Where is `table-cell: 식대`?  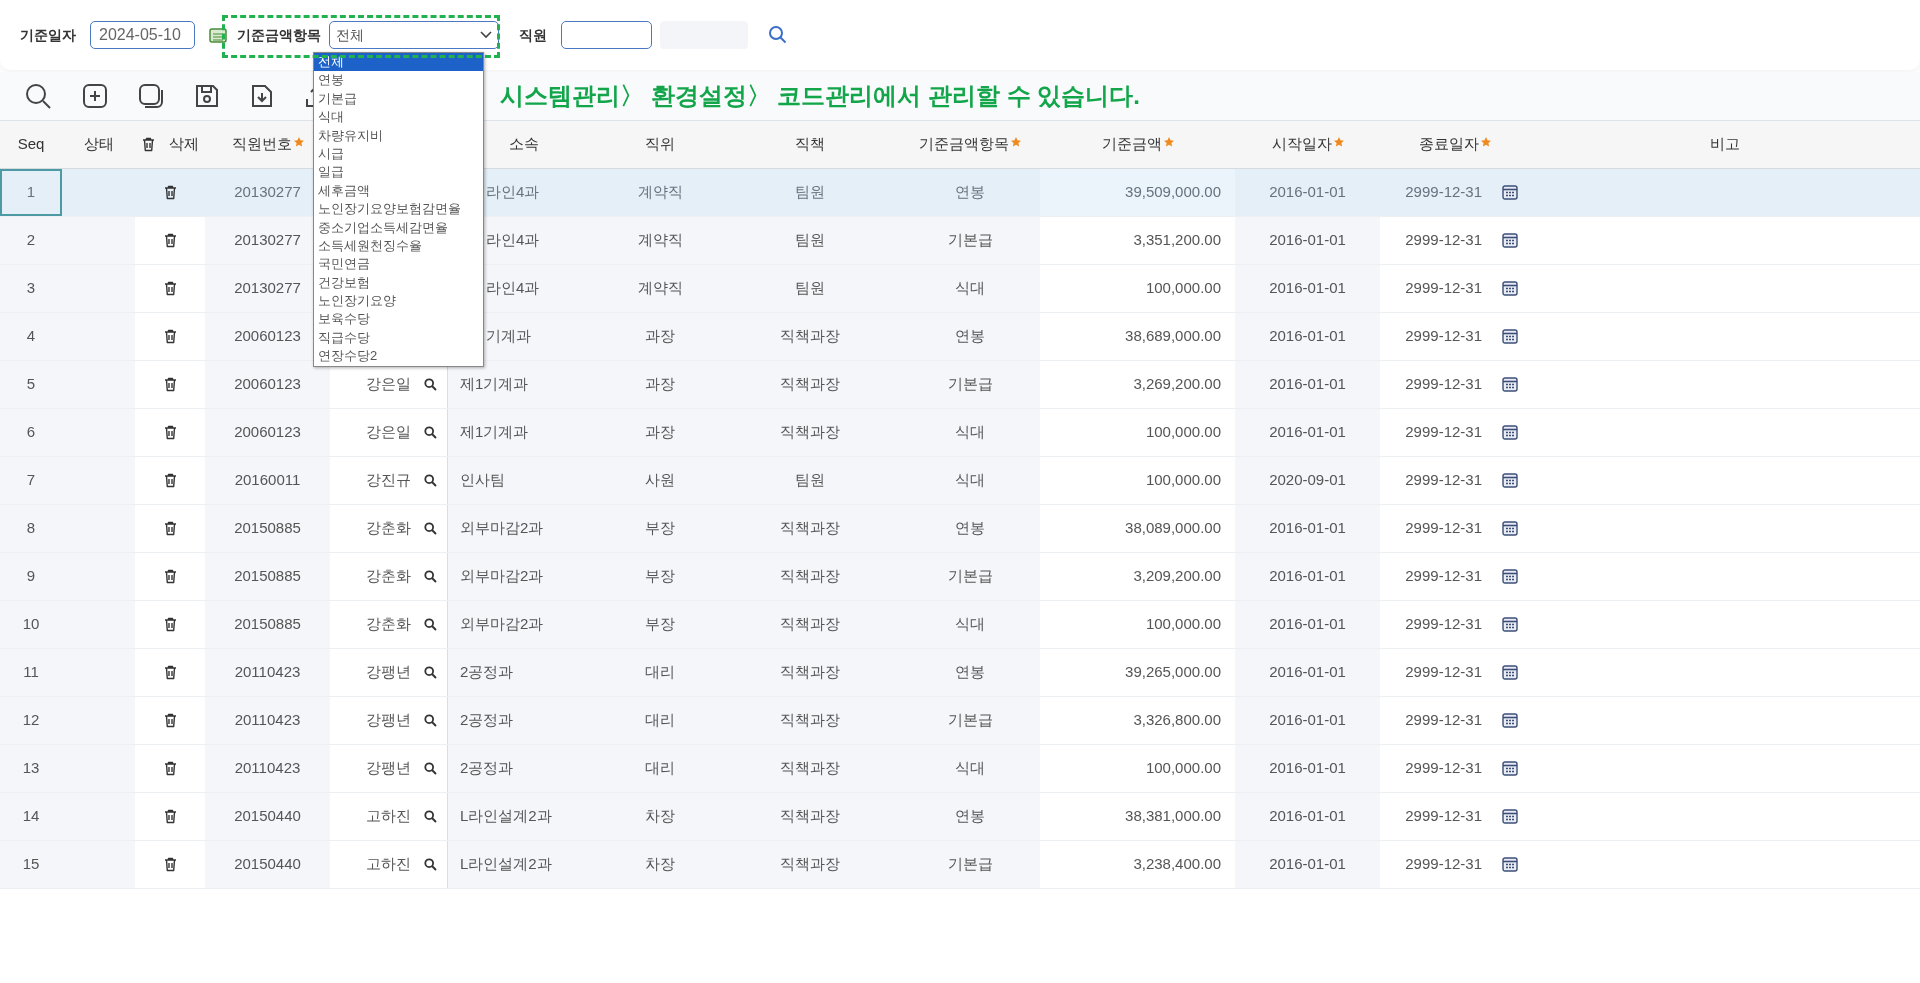
table-cell: 식대 is located at coordinates (970, 432).